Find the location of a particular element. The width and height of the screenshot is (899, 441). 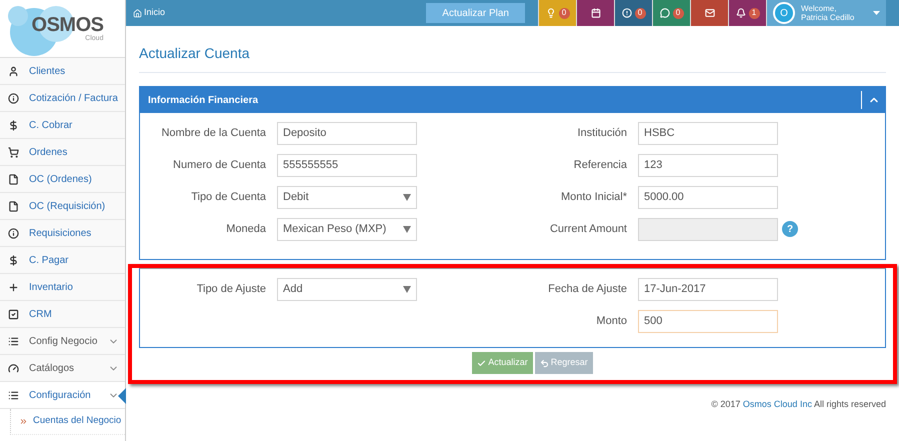

gauge-icon is located at coordinates (13, 368).